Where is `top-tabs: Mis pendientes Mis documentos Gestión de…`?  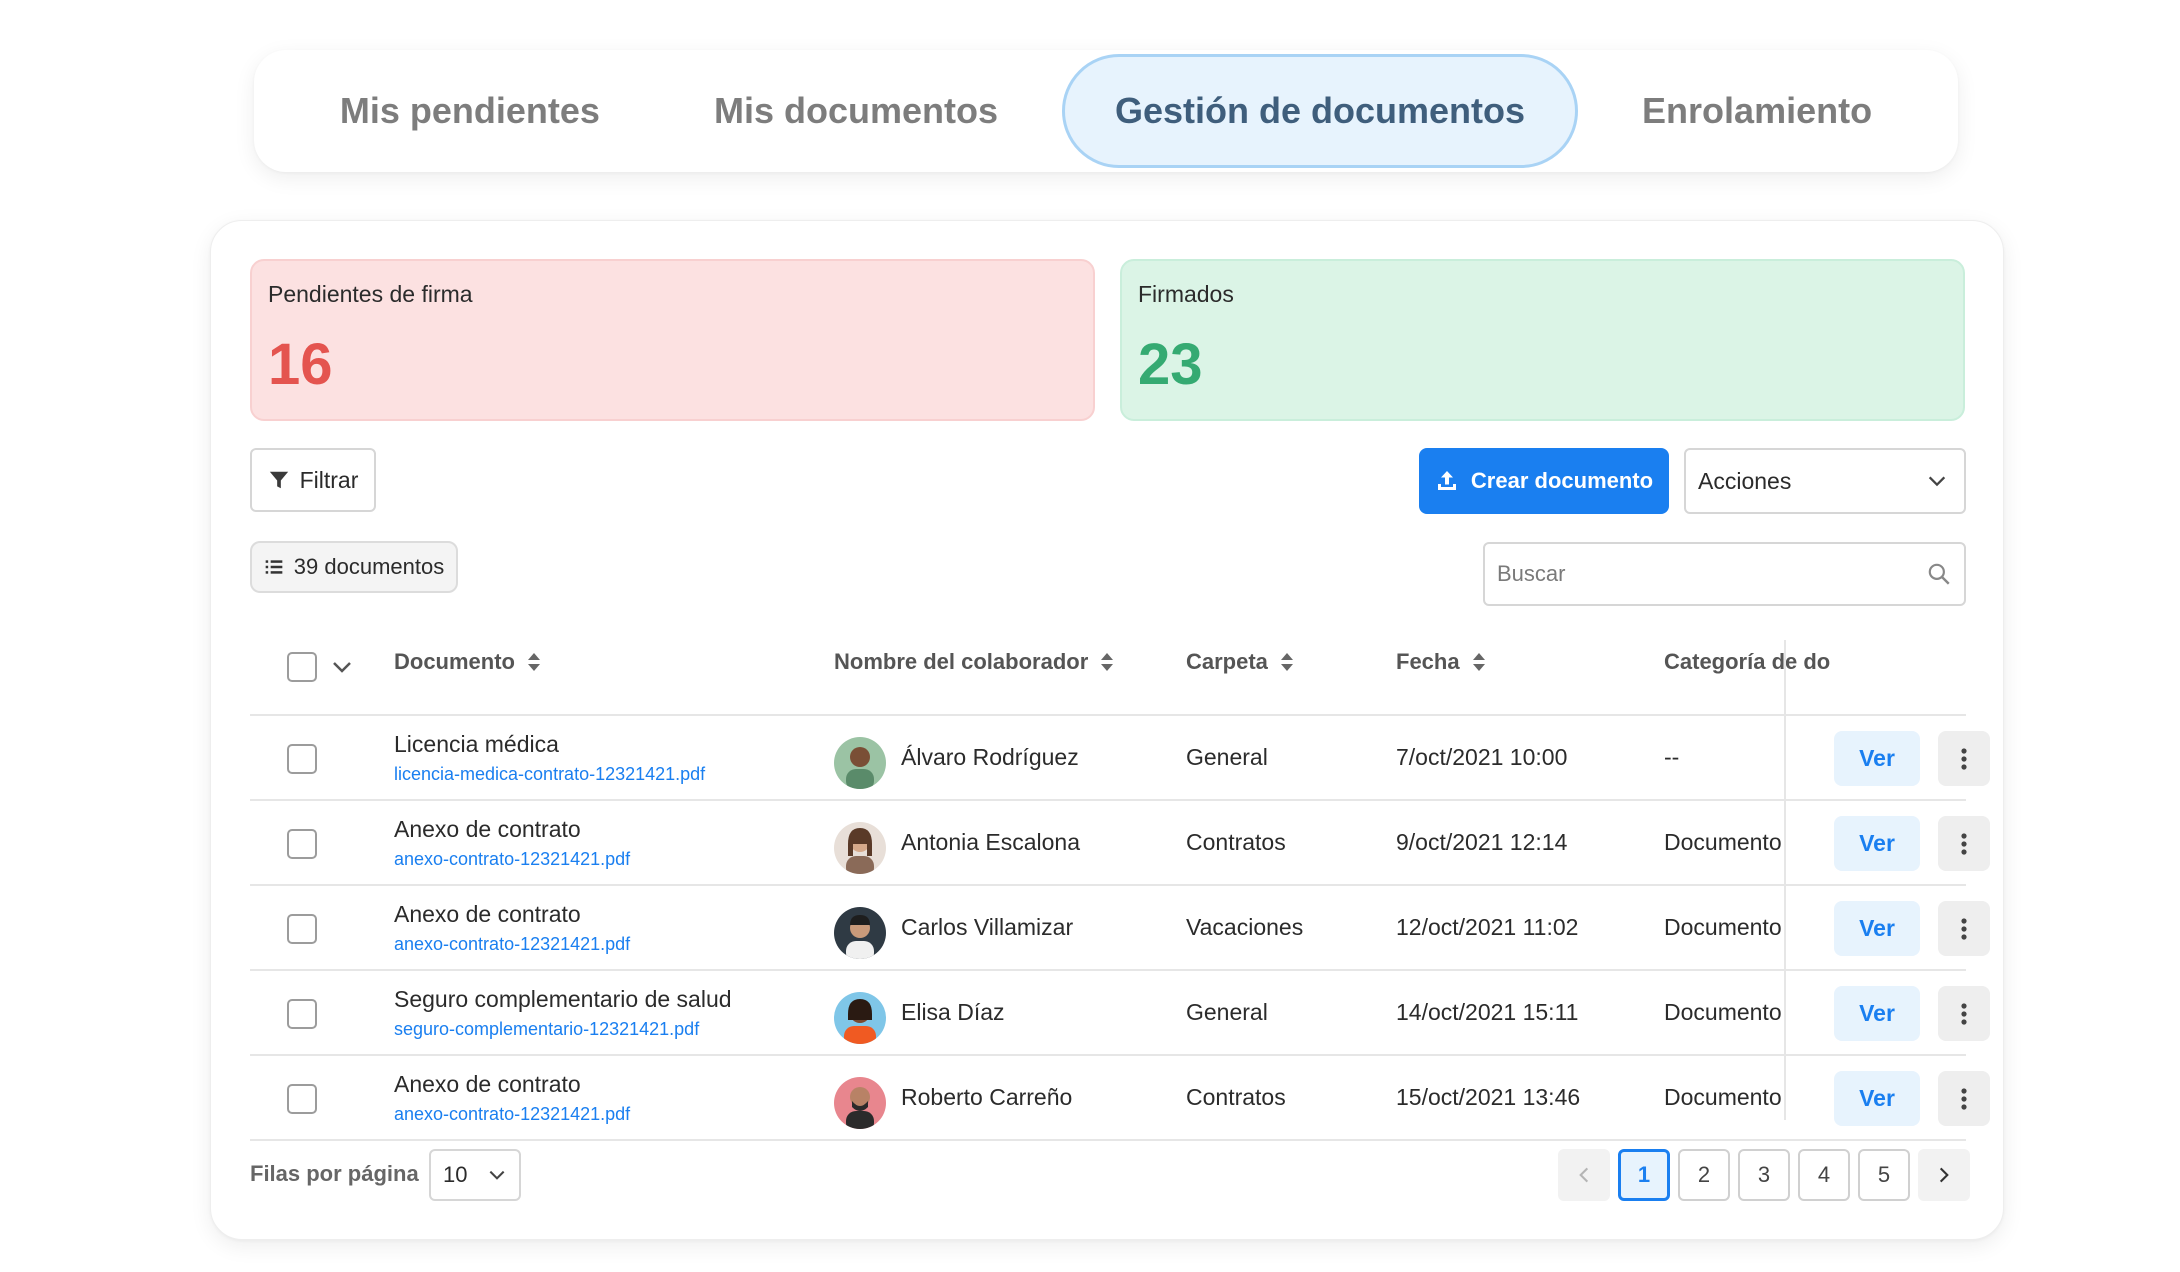 top-tabs: Mis pendientes Mis documentos Gestión de… is located at coordinates (1106, 111).